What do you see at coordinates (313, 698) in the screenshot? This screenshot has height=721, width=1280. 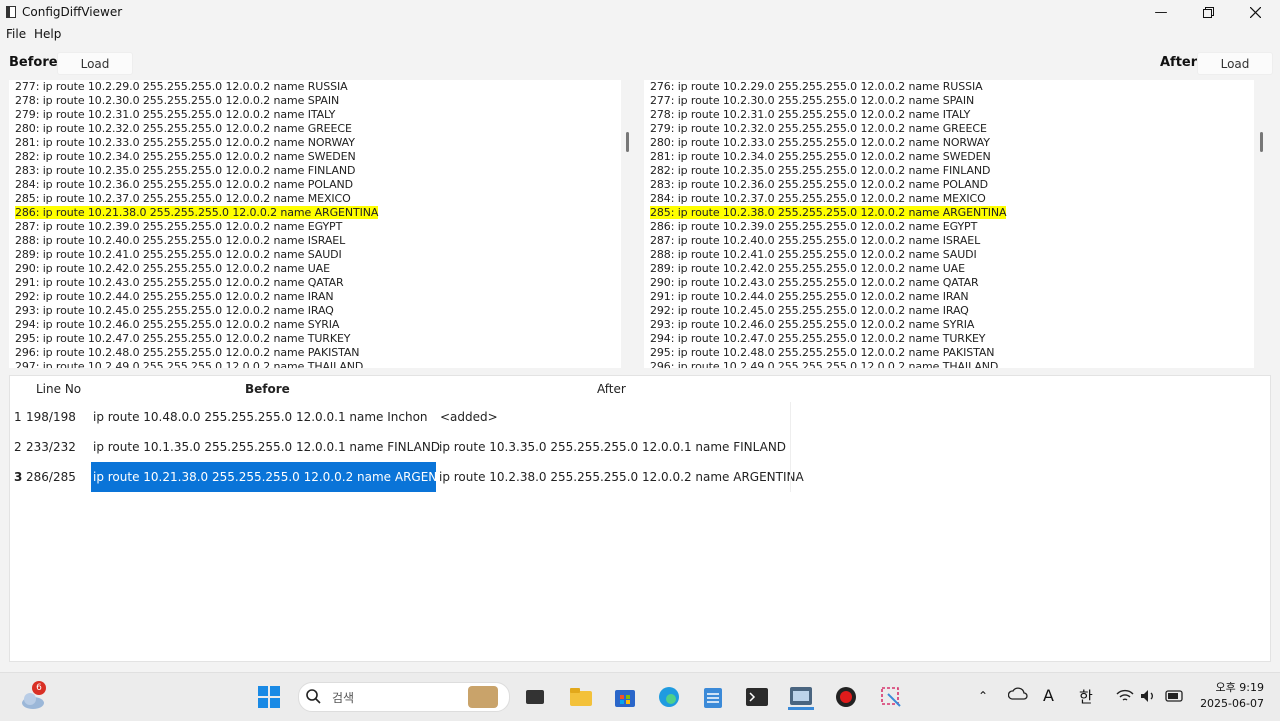 I see `search-icon` at bounding box center [313, 698].